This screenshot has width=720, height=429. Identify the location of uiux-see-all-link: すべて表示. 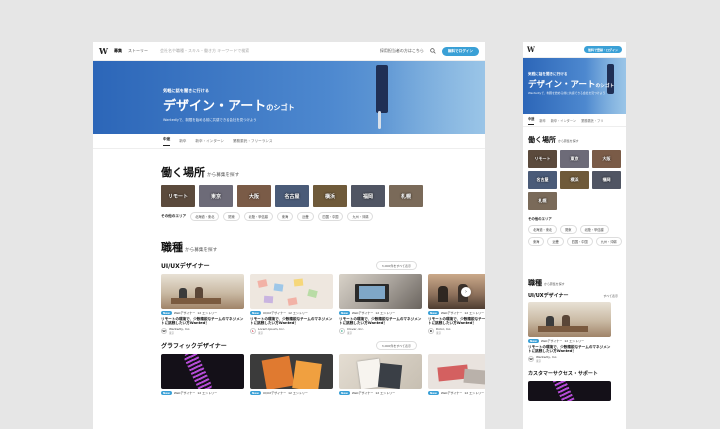
(610, 296).